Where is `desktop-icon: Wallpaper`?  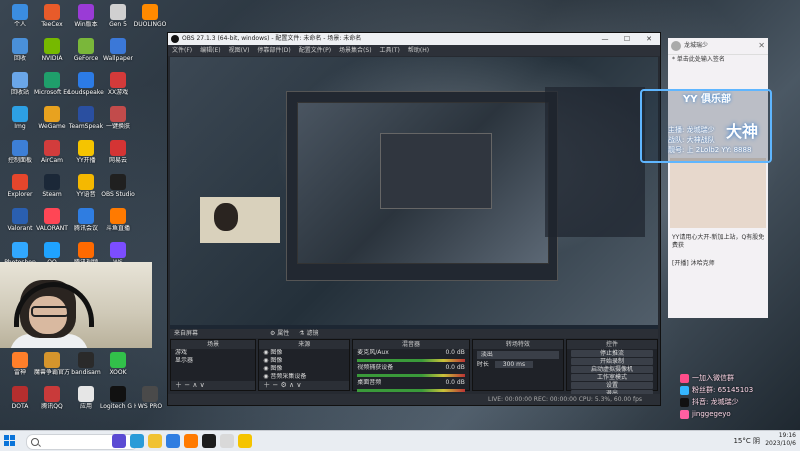 desktop-icon: Wallpaper is located at coordinates (118, 50).